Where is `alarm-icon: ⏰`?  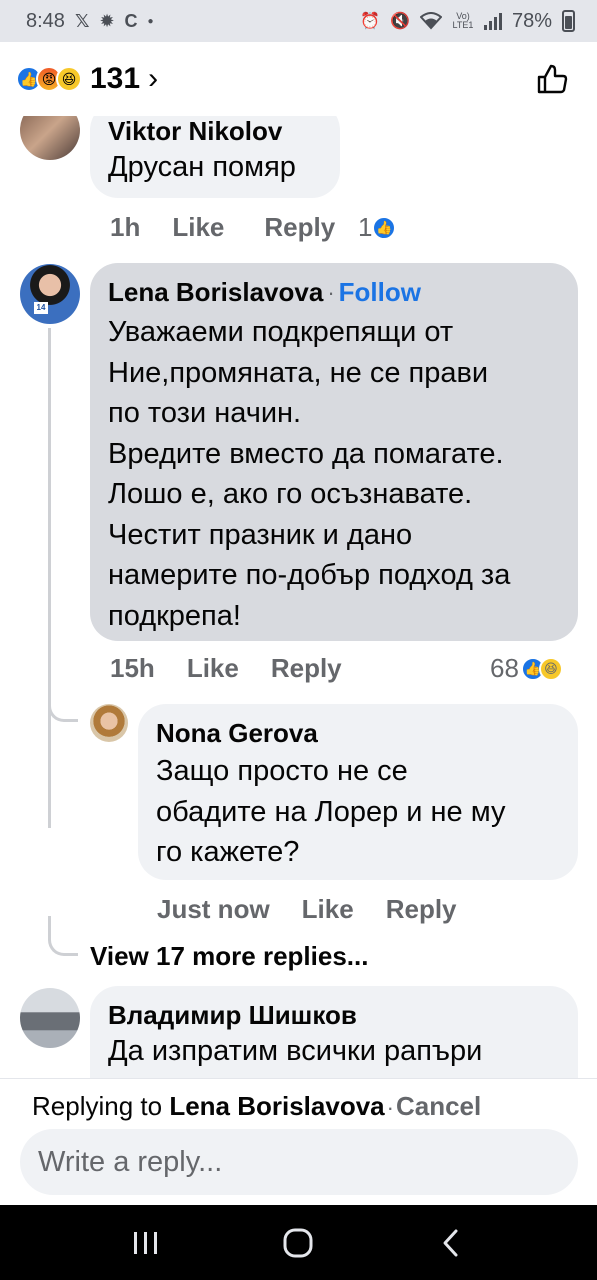 alarm-icon: ⏰ is located at coordinates (370, 21).